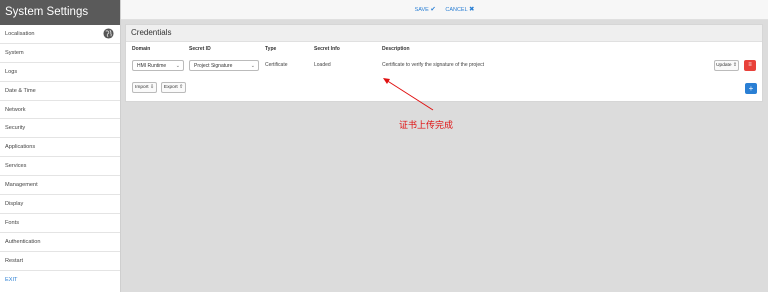  Describe the element at coordinates (408, 94) in the screenshot. I see `annotation-arrow` at that location.